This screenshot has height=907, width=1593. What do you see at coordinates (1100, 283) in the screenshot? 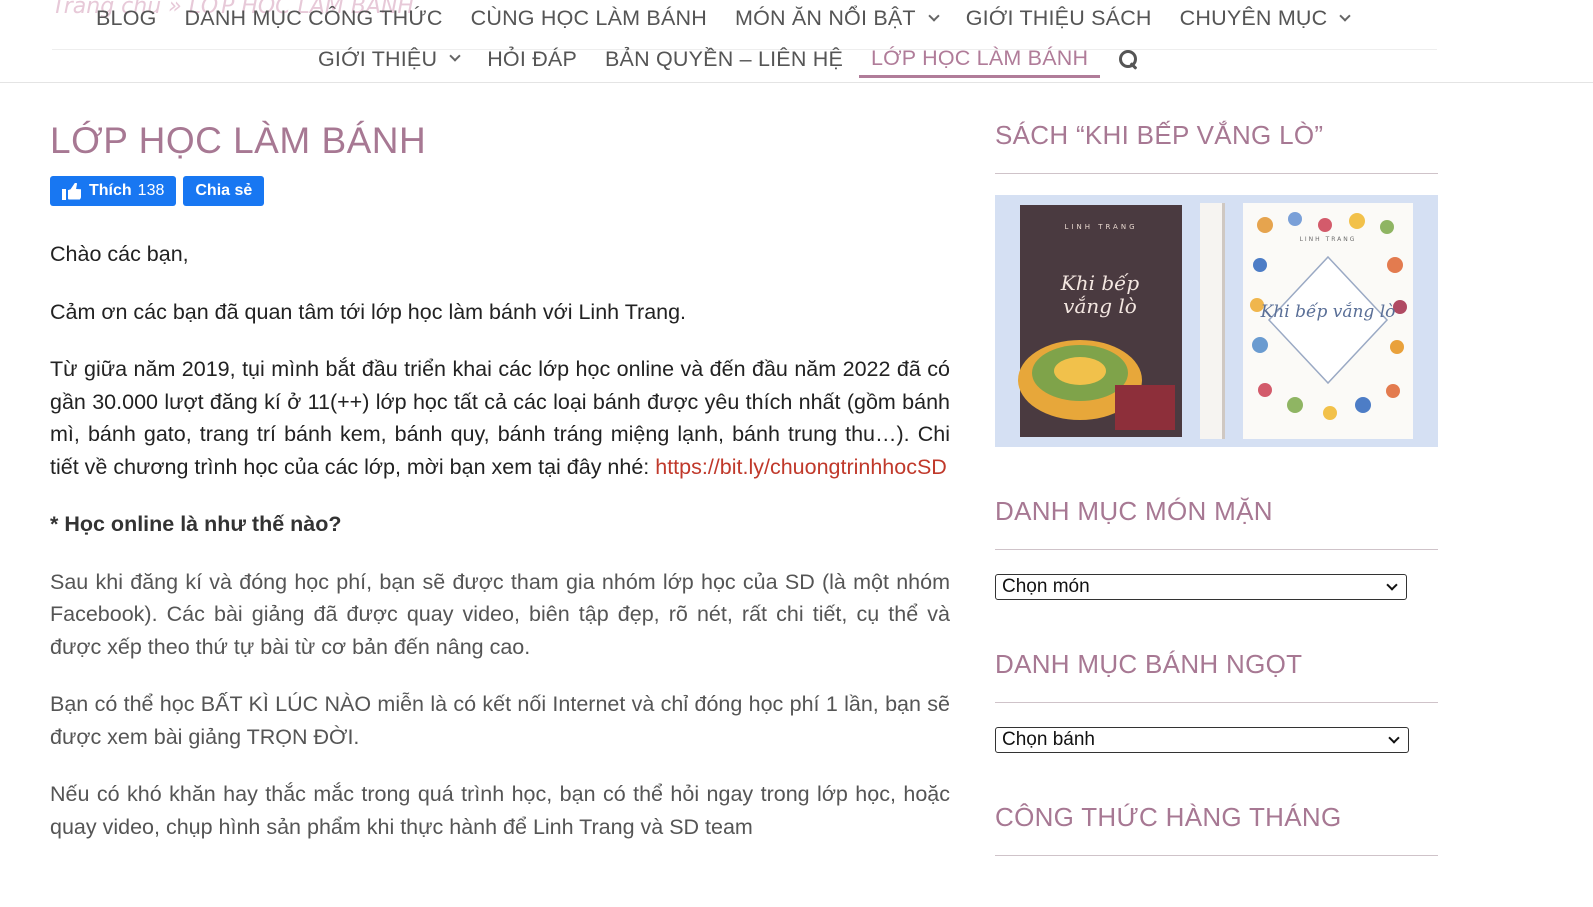
I see `book-cover-title-dark: Khi bếp` at bounding box center [1100, 283].